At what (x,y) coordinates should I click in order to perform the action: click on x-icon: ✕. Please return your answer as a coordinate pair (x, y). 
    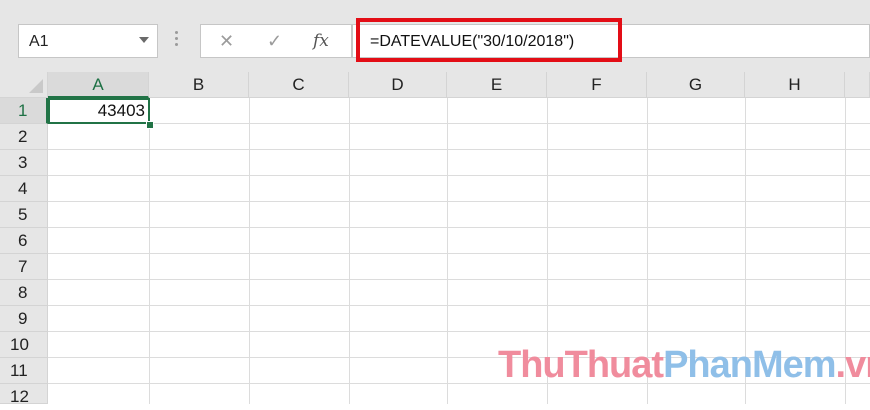
    Looking at the image, I should click on (226, 41).